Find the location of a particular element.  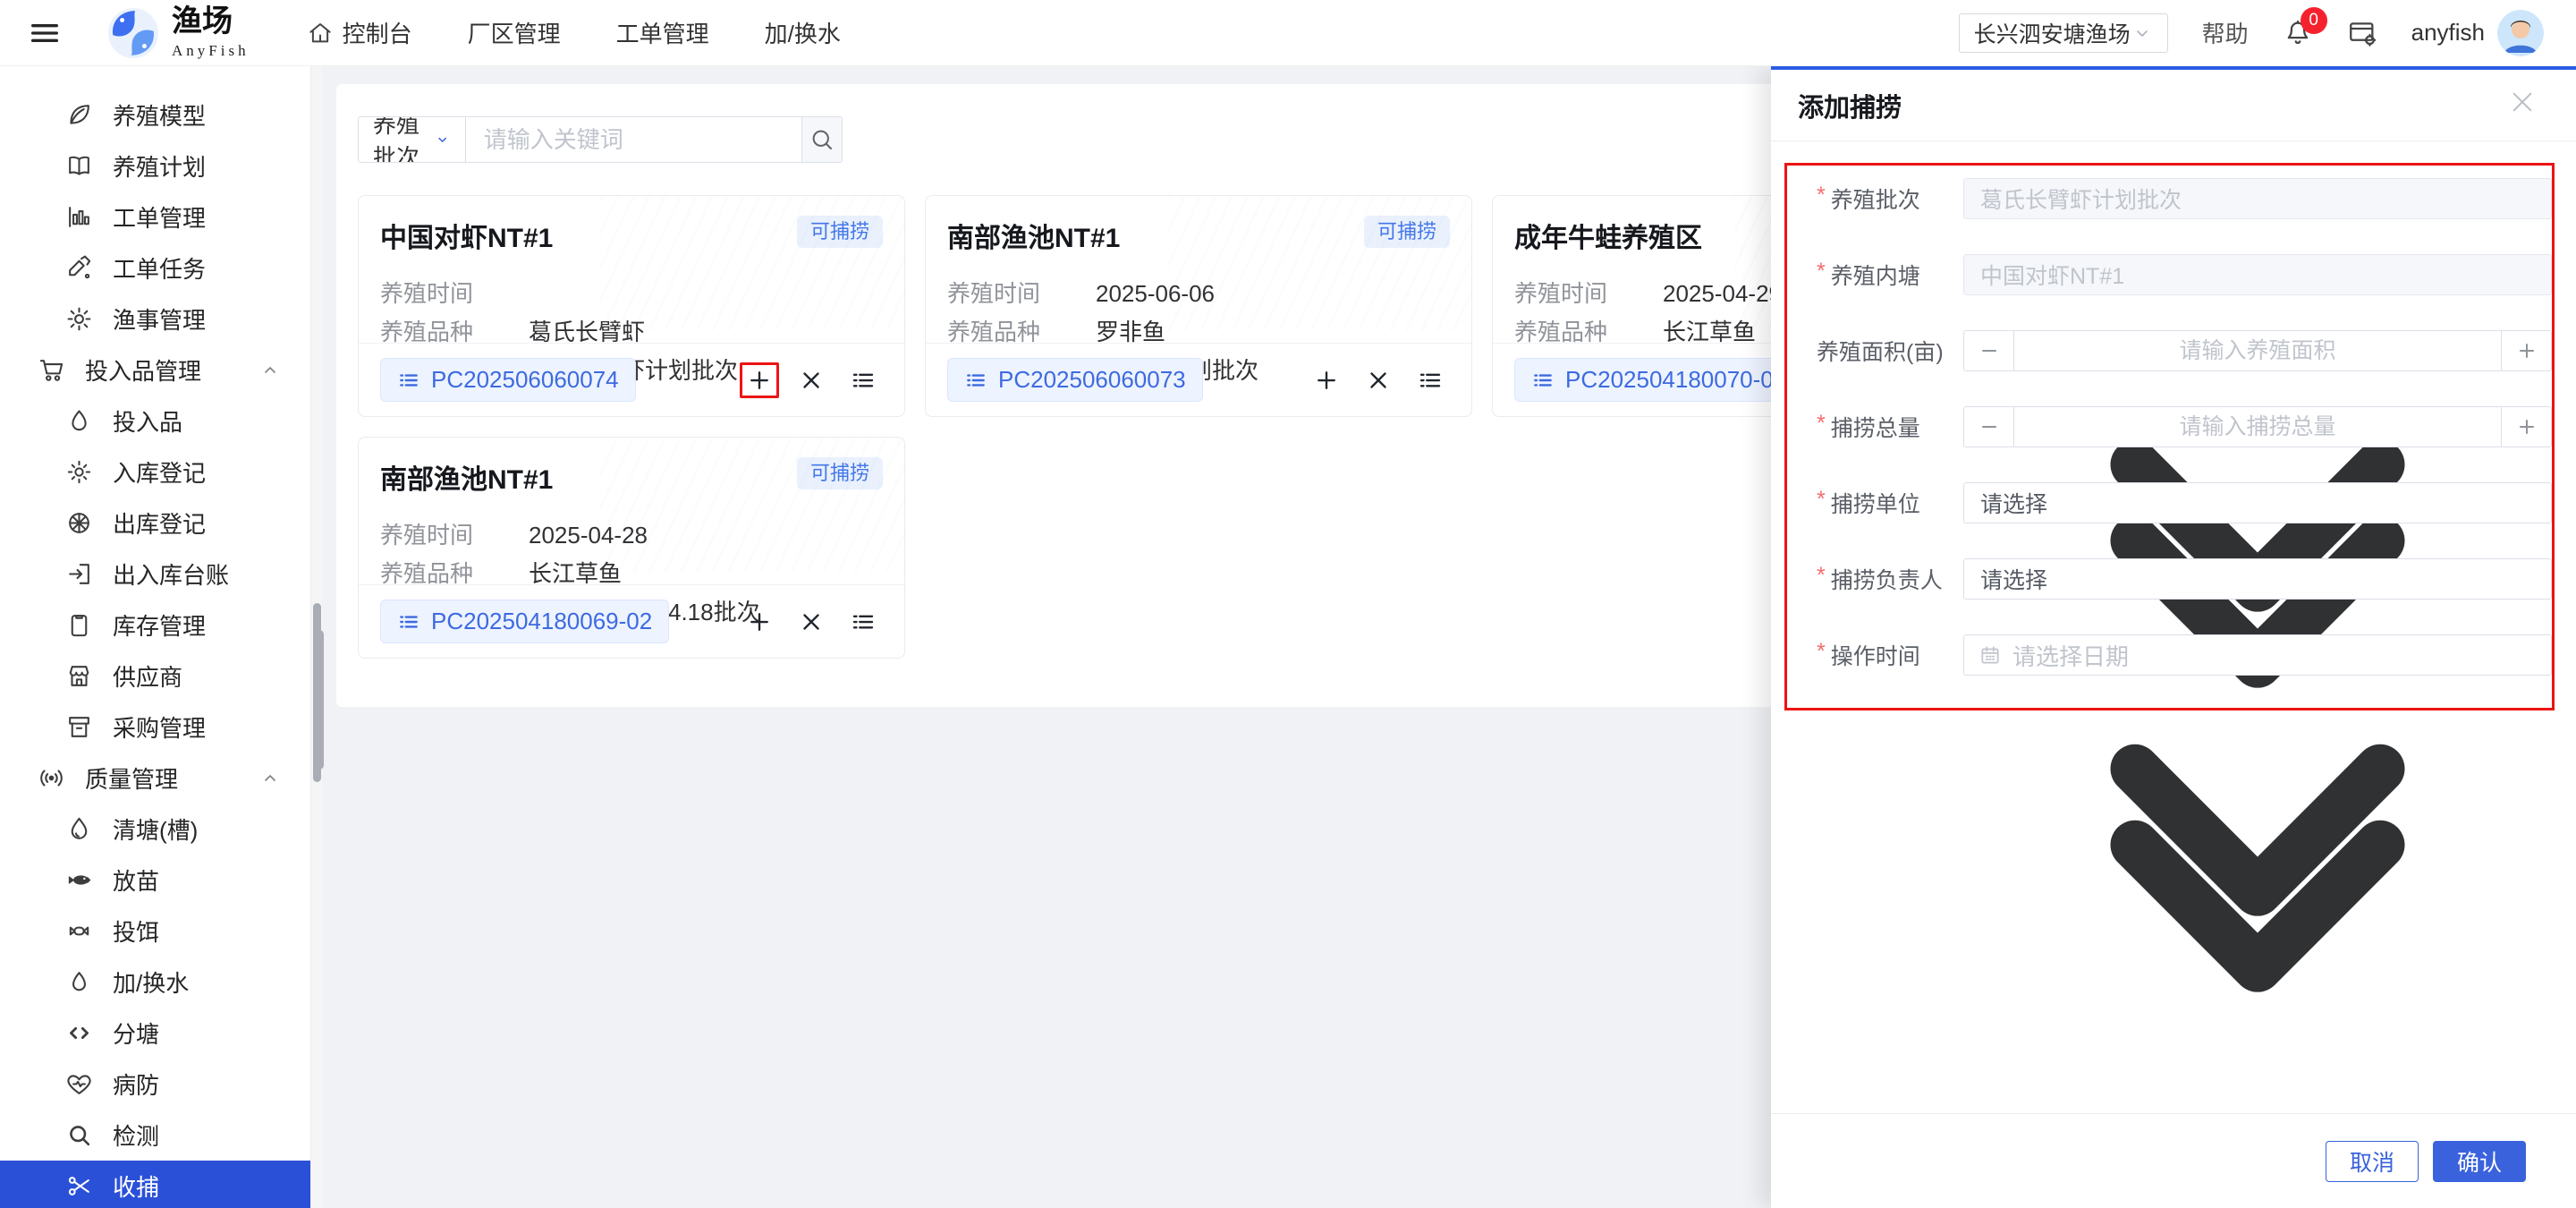

scissors-icon is located at coordinates (78, 1186).